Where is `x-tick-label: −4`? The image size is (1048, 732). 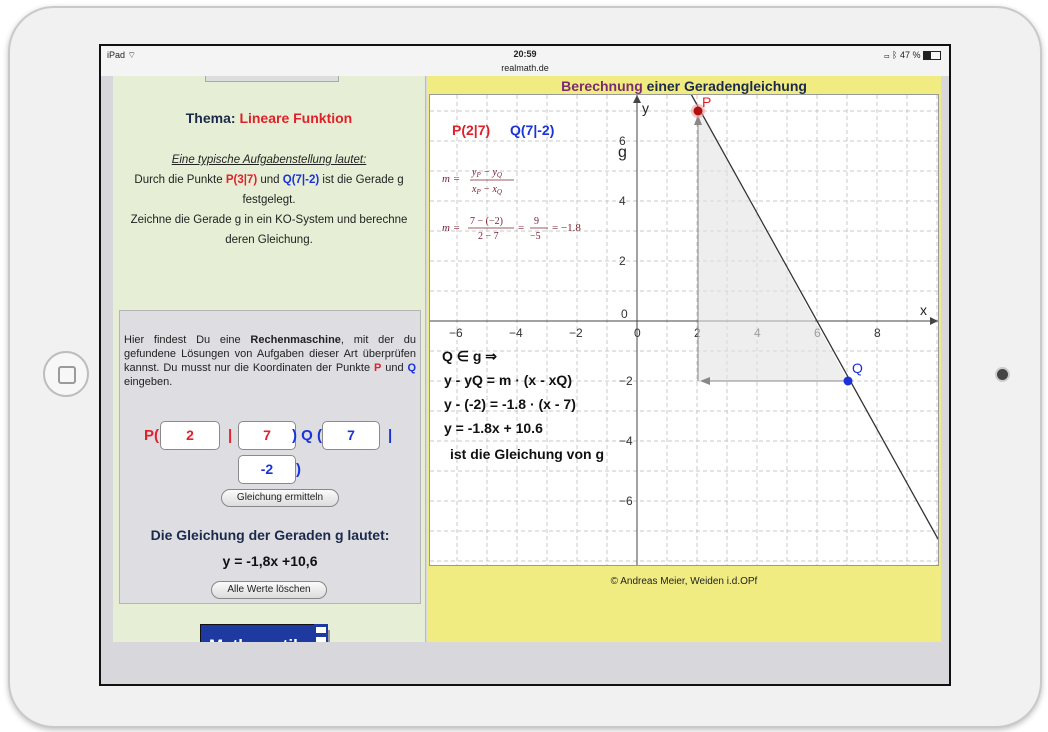
x-tick-label: −4 is located at coordinates (516, 333).